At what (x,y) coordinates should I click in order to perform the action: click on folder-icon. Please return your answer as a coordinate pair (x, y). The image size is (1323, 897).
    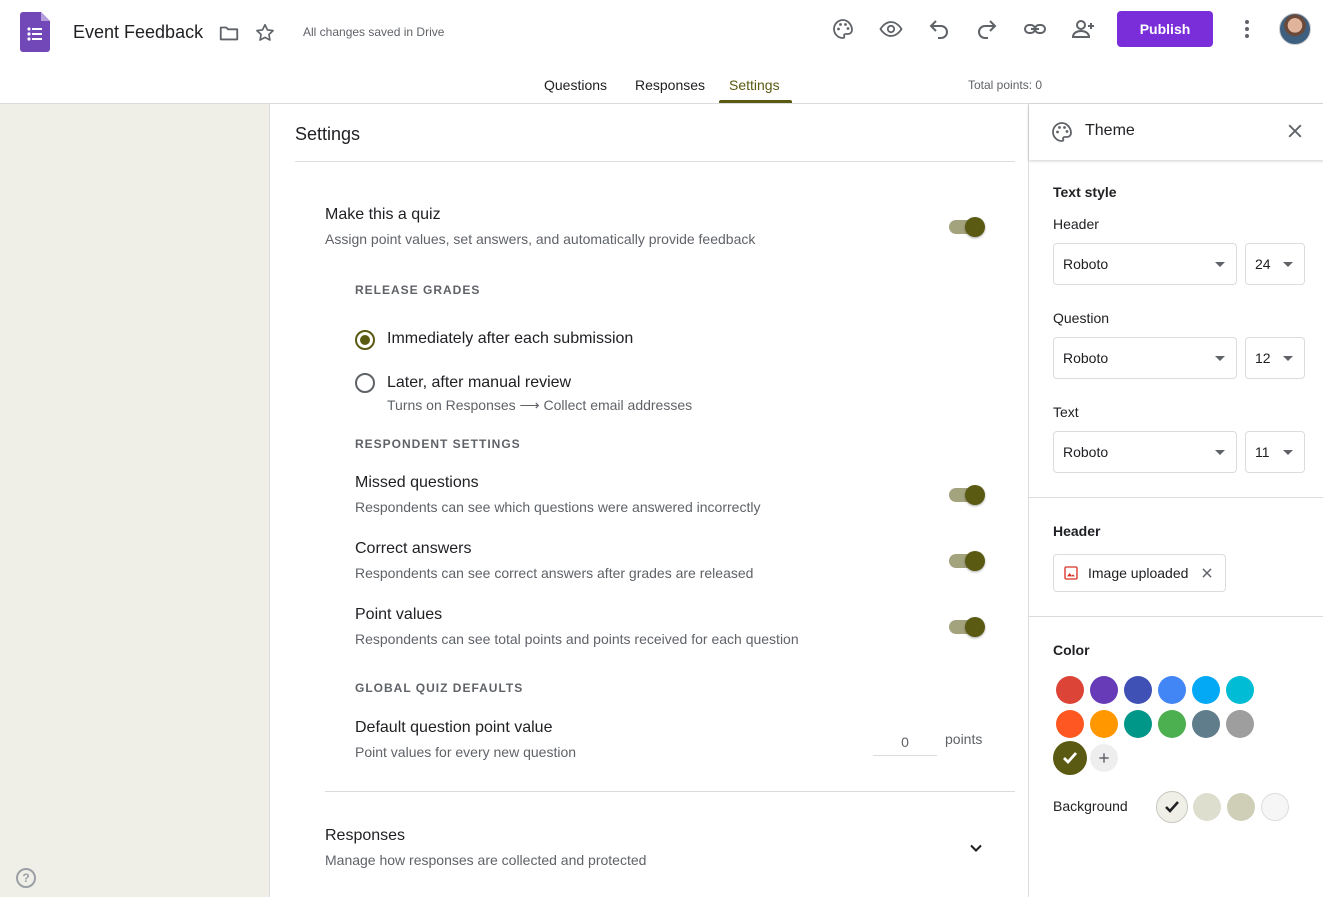
    Looking at the image, I should click on (229, 33).